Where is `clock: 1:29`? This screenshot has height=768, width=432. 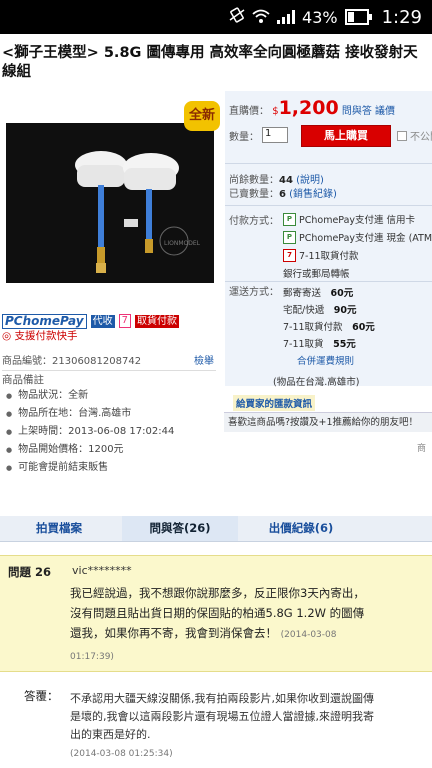
clock: 1:29 is located at coordinates (401, 17).